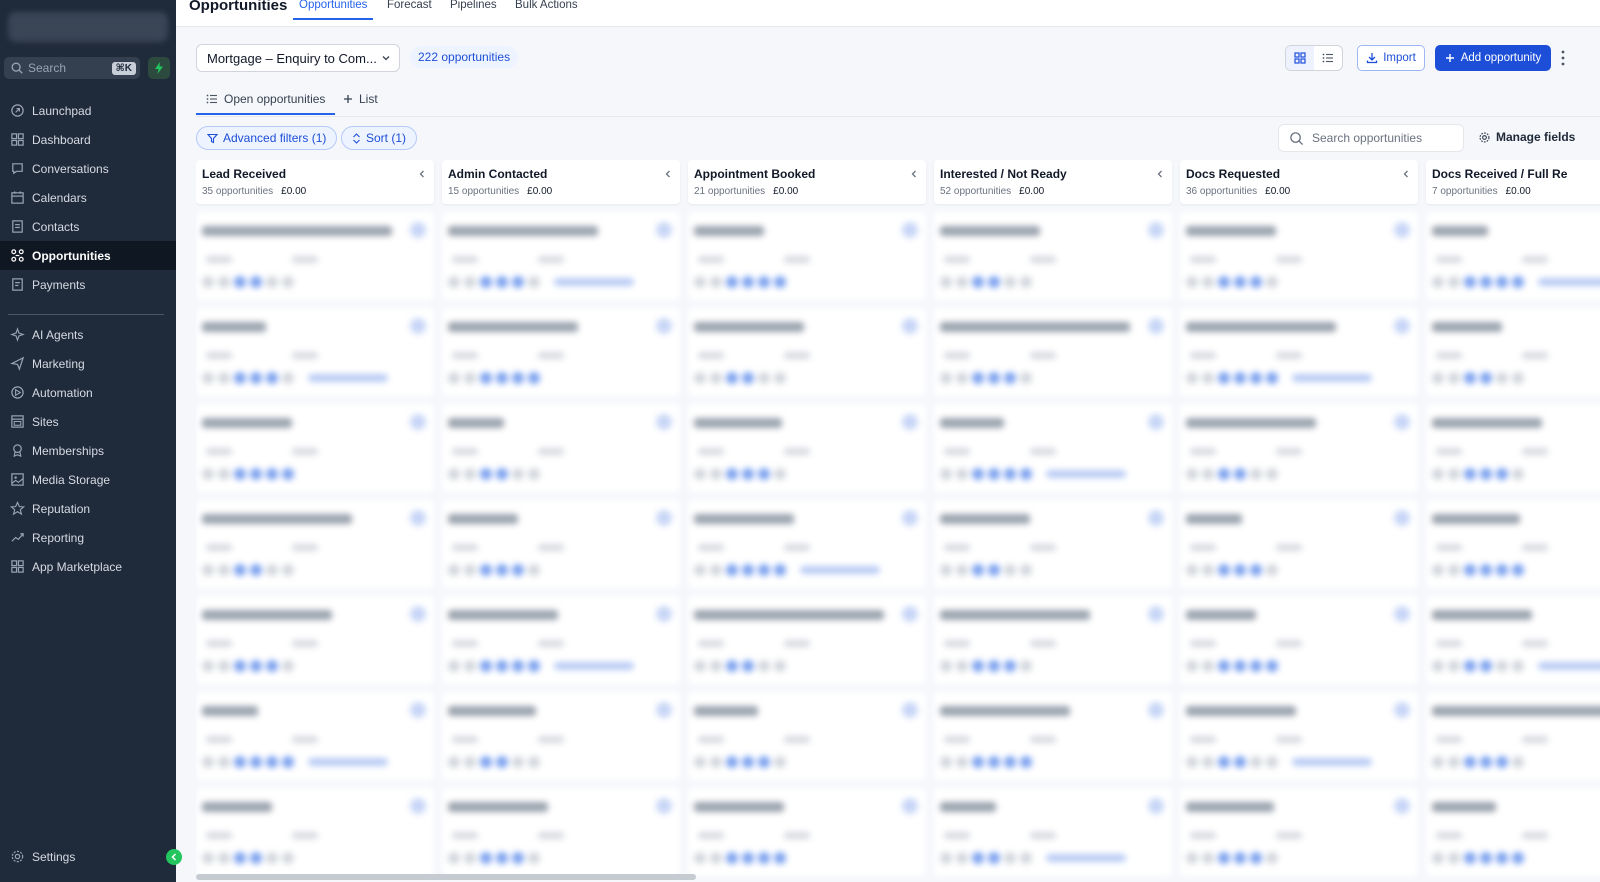 The width and height of the screenshot is (1600, 882). I want to click on board-view-button, so click(1300, 58).